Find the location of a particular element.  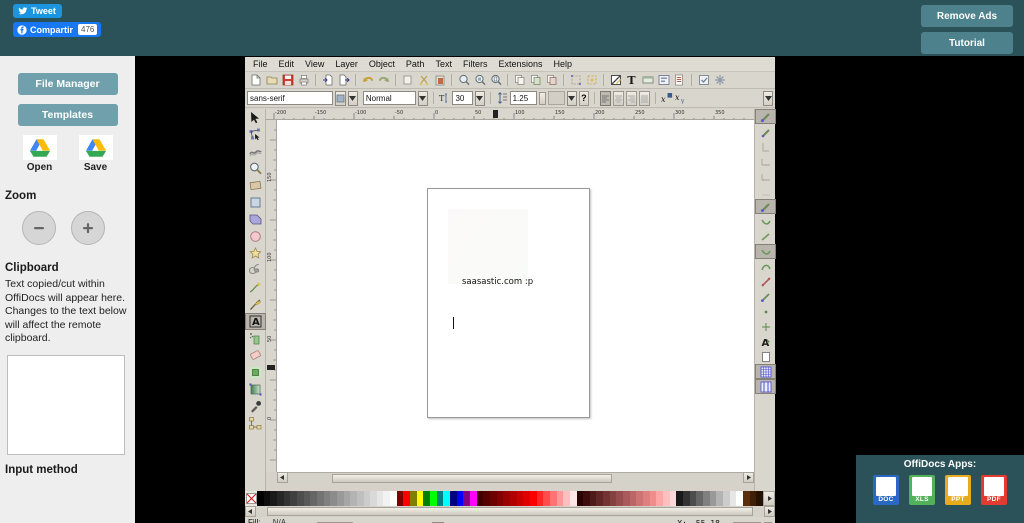

zoom-tool is located at coordinates (255, 168).